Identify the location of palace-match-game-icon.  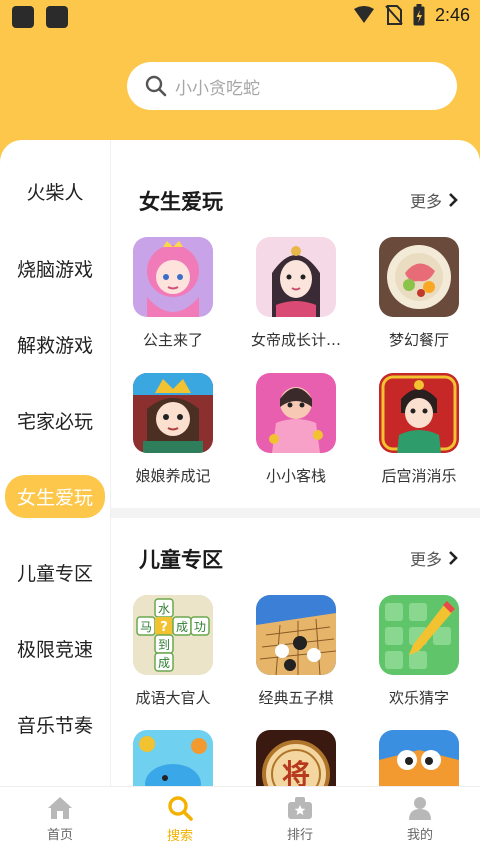
(419, 413).